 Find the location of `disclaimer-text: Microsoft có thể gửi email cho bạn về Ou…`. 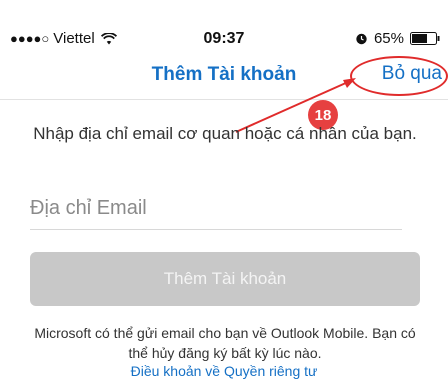

disclaimer-text: Microsoft có thể gửi email cho bạn về Ou… is located at coordinates (225, 343).